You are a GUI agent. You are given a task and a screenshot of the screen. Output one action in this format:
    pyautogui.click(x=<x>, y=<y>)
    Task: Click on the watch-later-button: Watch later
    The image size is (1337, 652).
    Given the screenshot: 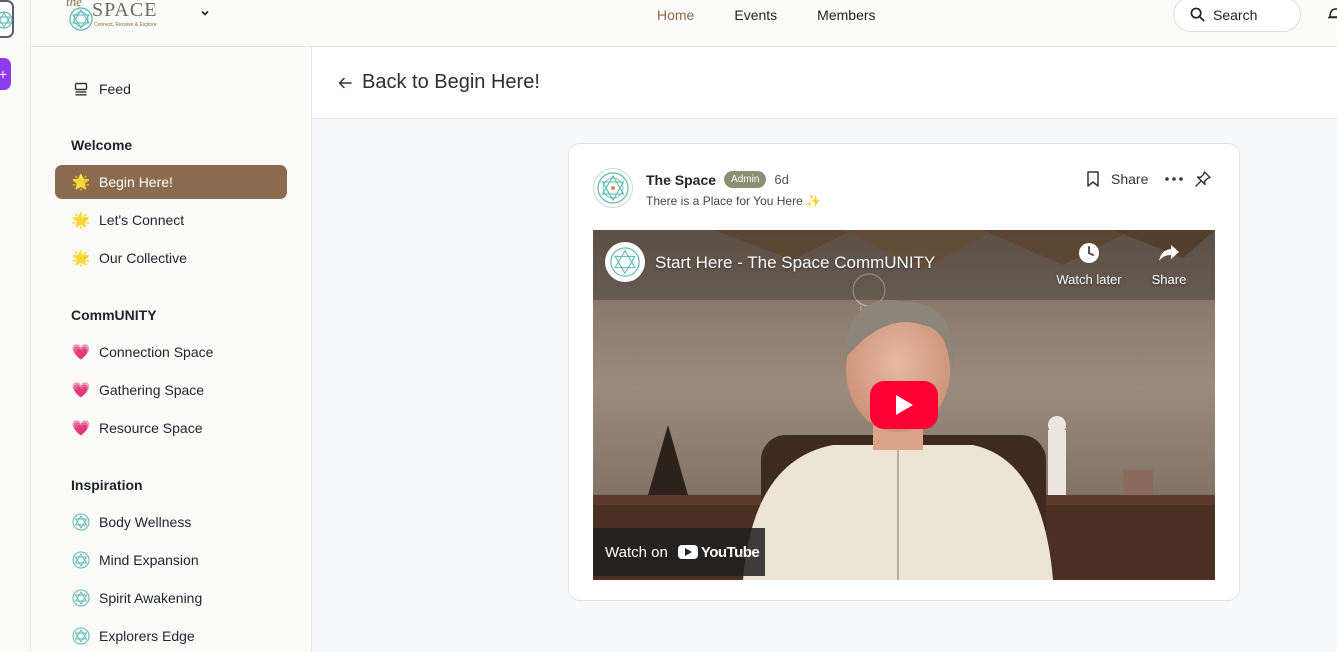 What is the action you would take?
    pyautogui.click(x=1089, y=264)
    